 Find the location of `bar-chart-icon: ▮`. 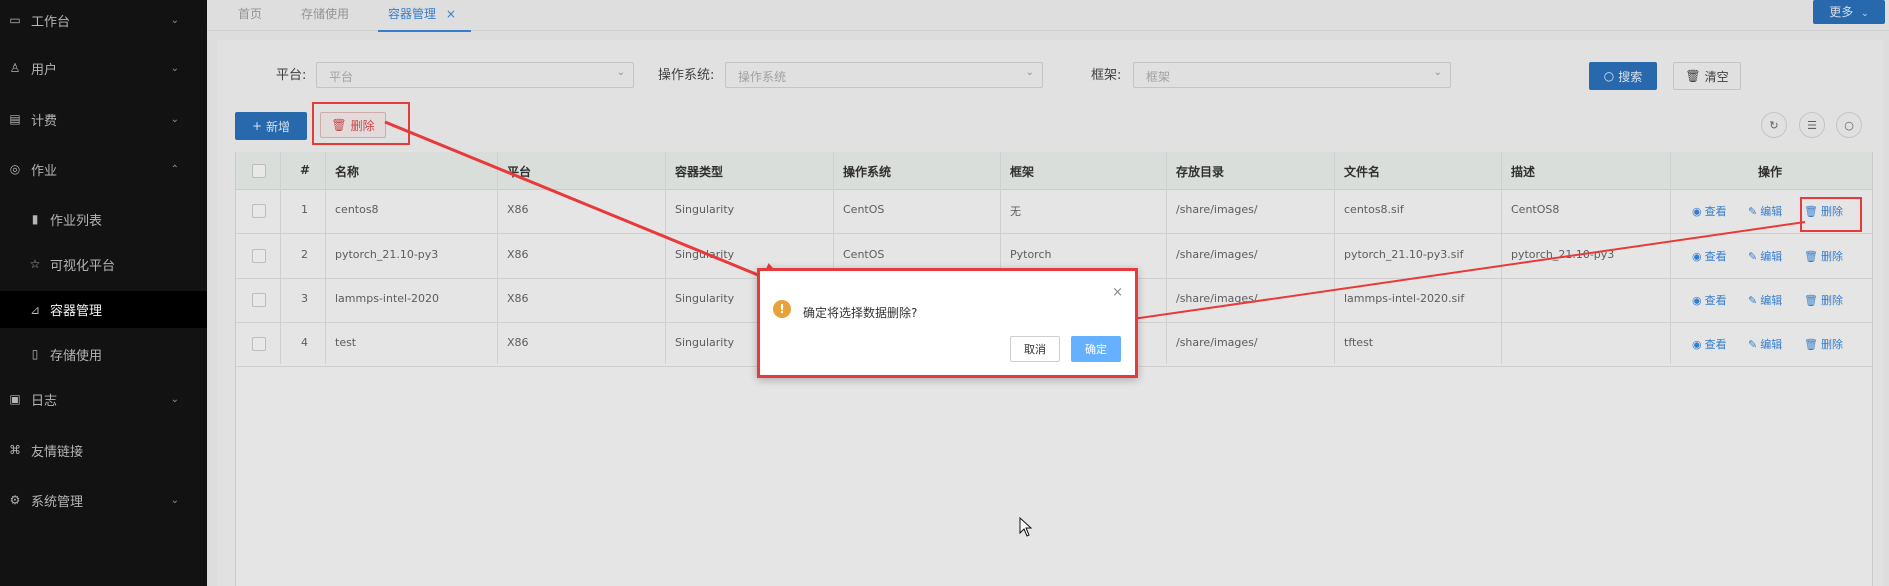

bar-chart-icon: ▮ is located at coordinates (35, 219).